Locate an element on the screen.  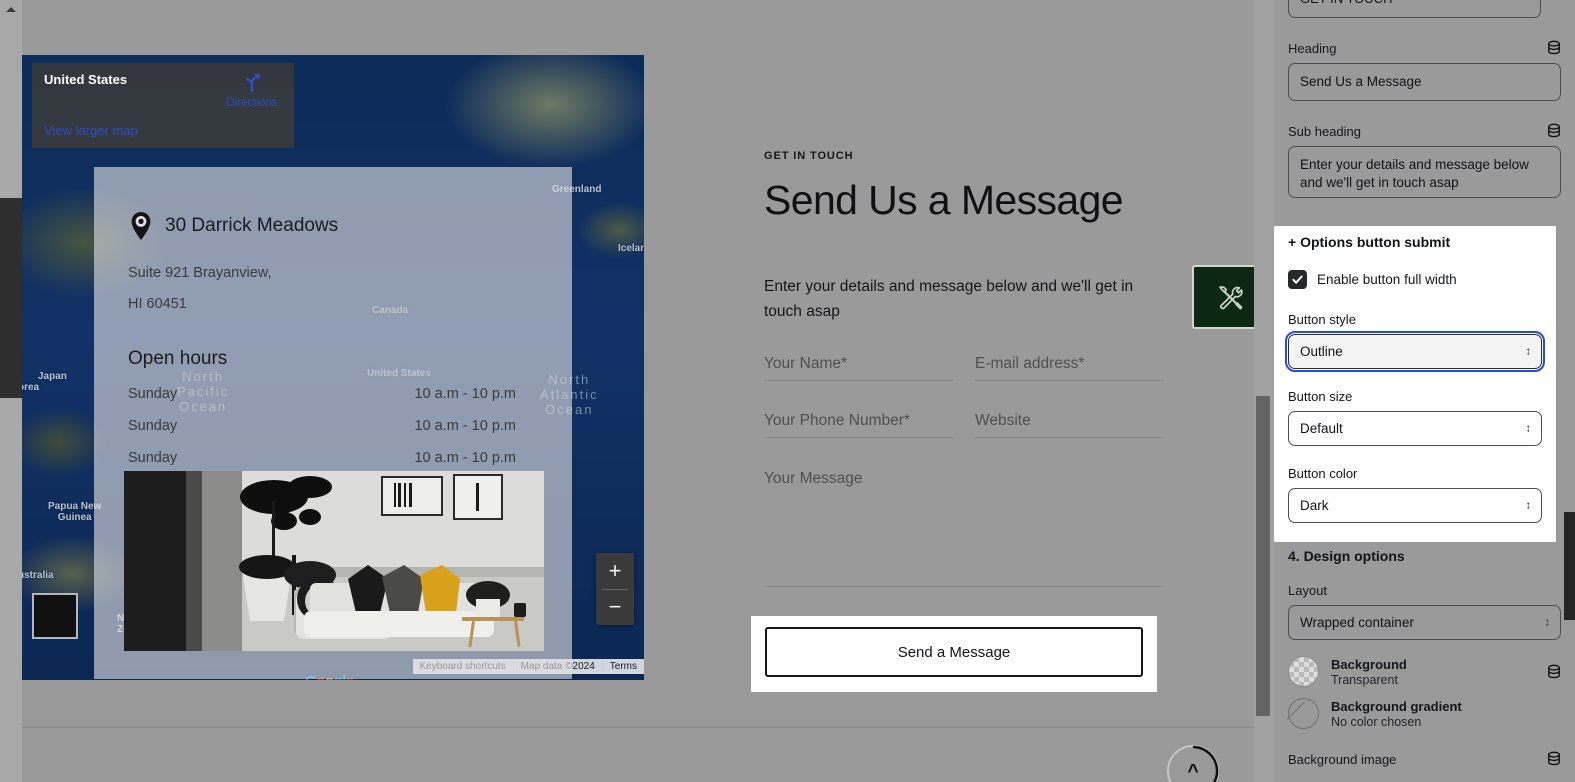
interior-photo is located at coordinates (334, 561).